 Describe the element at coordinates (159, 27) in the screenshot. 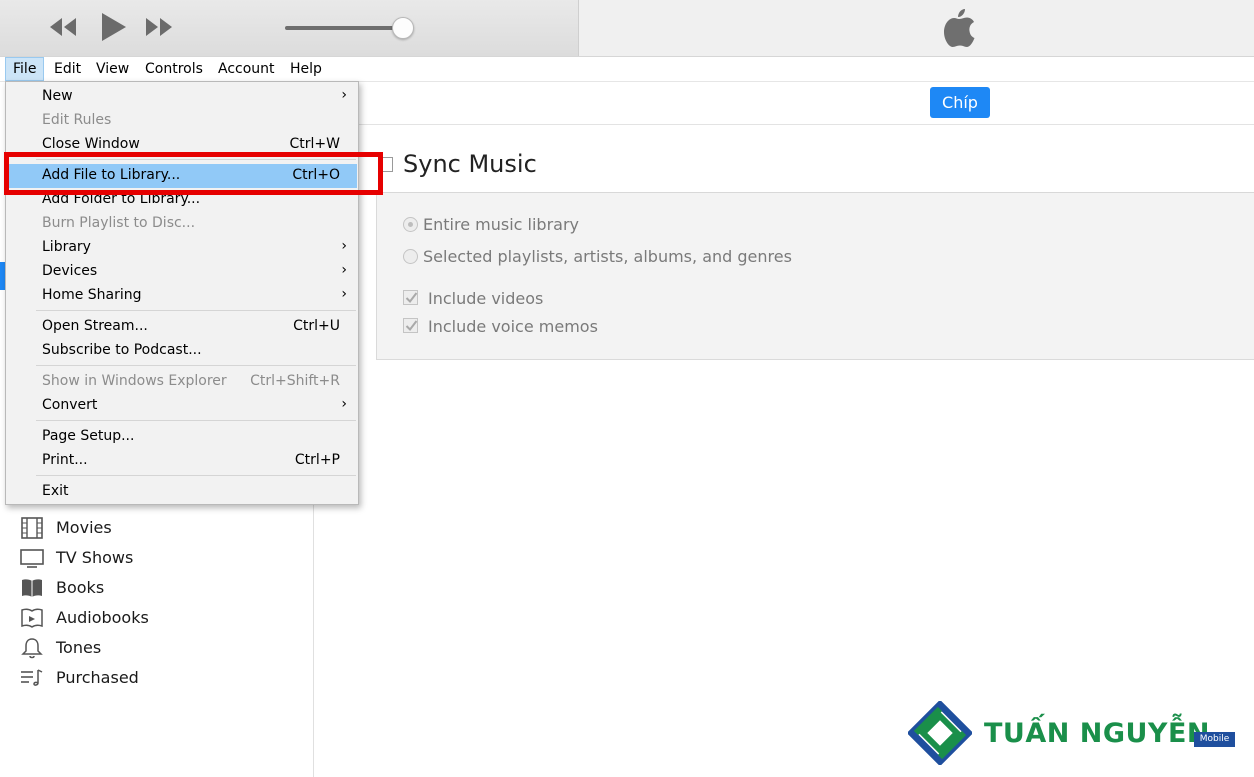

I see `fast-forward-icon` at that location.